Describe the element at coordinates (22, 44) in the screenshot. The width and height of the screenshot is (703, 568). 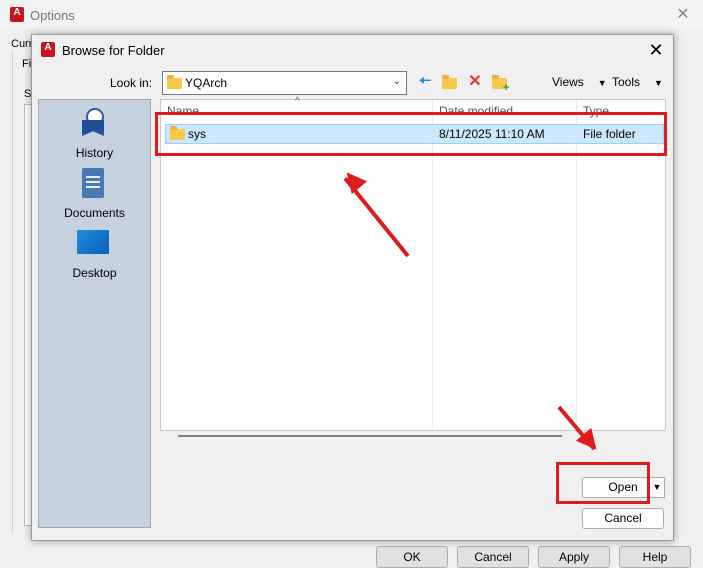
I see `partial-label-current: Curr` at that location.